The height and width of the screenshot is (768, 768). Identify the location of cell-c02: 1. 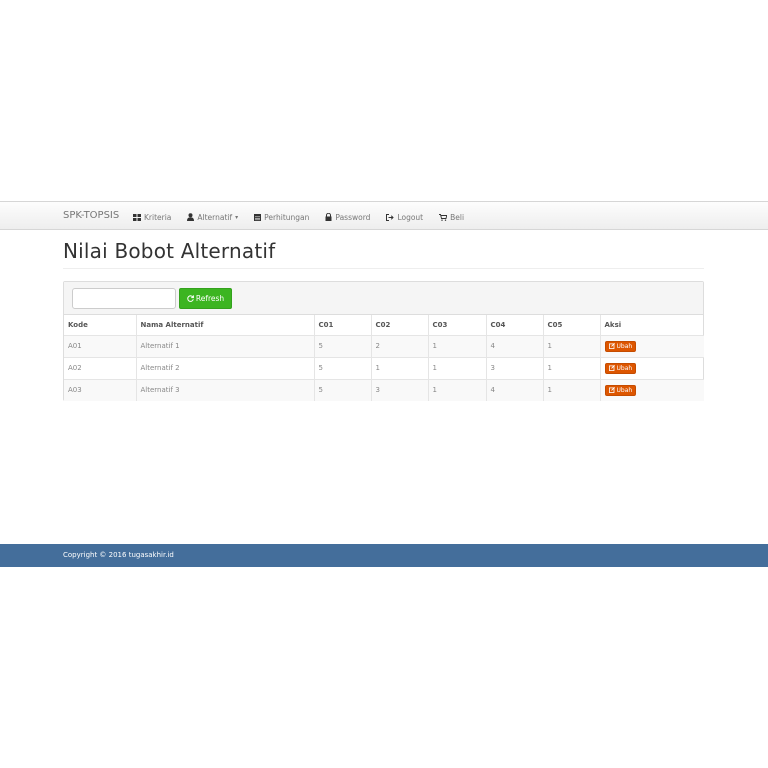
(400, 368).